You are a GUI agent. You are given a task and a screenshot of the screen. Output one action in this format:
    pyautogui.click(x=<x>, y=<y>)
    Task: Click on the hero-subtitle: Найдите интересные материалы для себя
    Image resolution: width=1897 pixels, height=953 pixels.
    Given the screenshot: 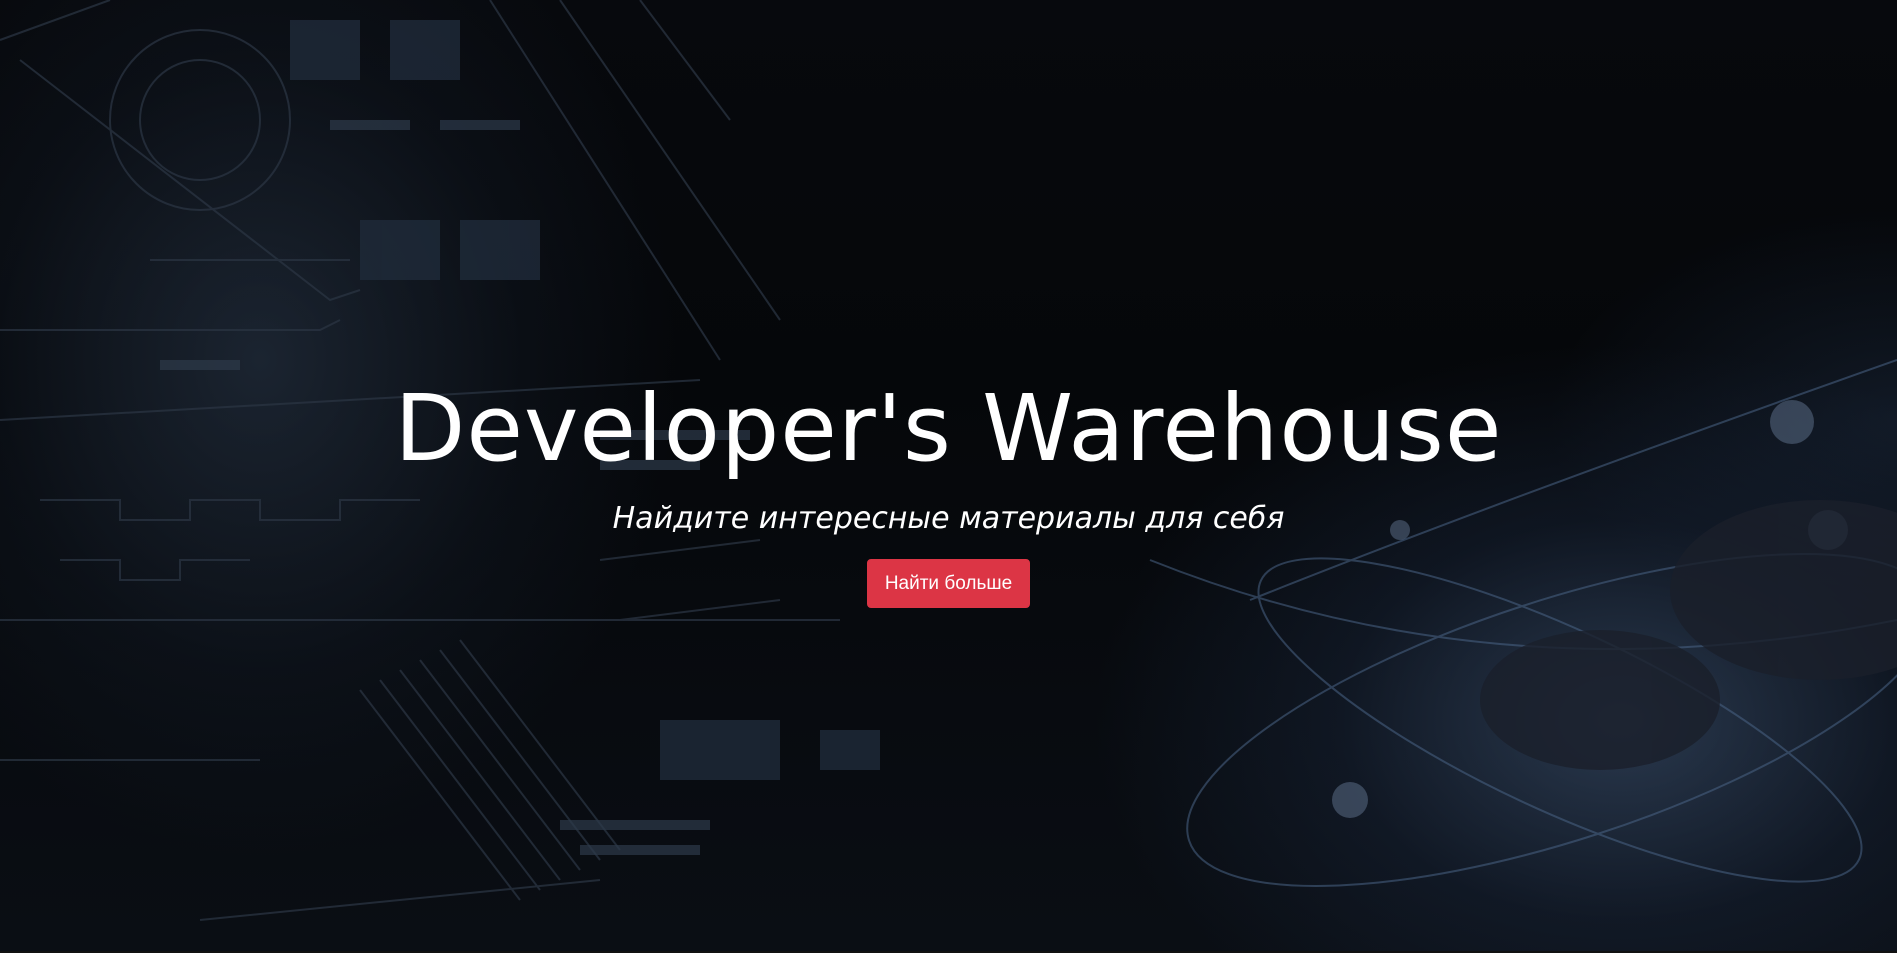 What is the action you would take?
    pyautogui.click(x=948, y=518)
    